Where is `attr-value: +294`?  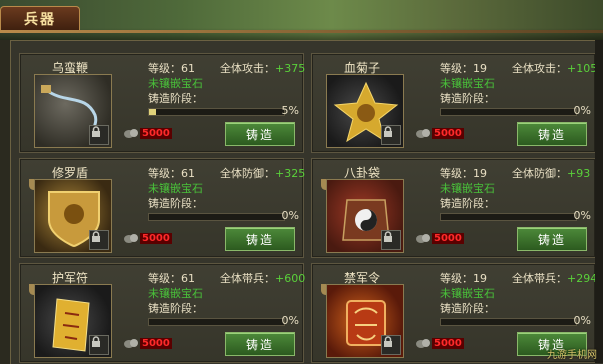
attr-value: +294 is located at coordinates (582, 278).